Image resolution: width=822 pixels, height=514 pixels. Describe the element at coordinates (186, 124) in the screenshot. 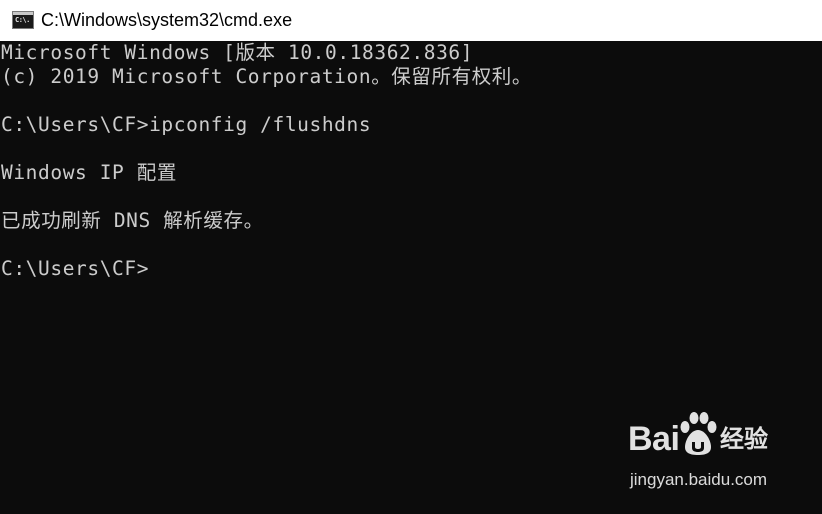

I see `console-line-command: C:\Users\CF>ipconfig /flushdns` at that location.